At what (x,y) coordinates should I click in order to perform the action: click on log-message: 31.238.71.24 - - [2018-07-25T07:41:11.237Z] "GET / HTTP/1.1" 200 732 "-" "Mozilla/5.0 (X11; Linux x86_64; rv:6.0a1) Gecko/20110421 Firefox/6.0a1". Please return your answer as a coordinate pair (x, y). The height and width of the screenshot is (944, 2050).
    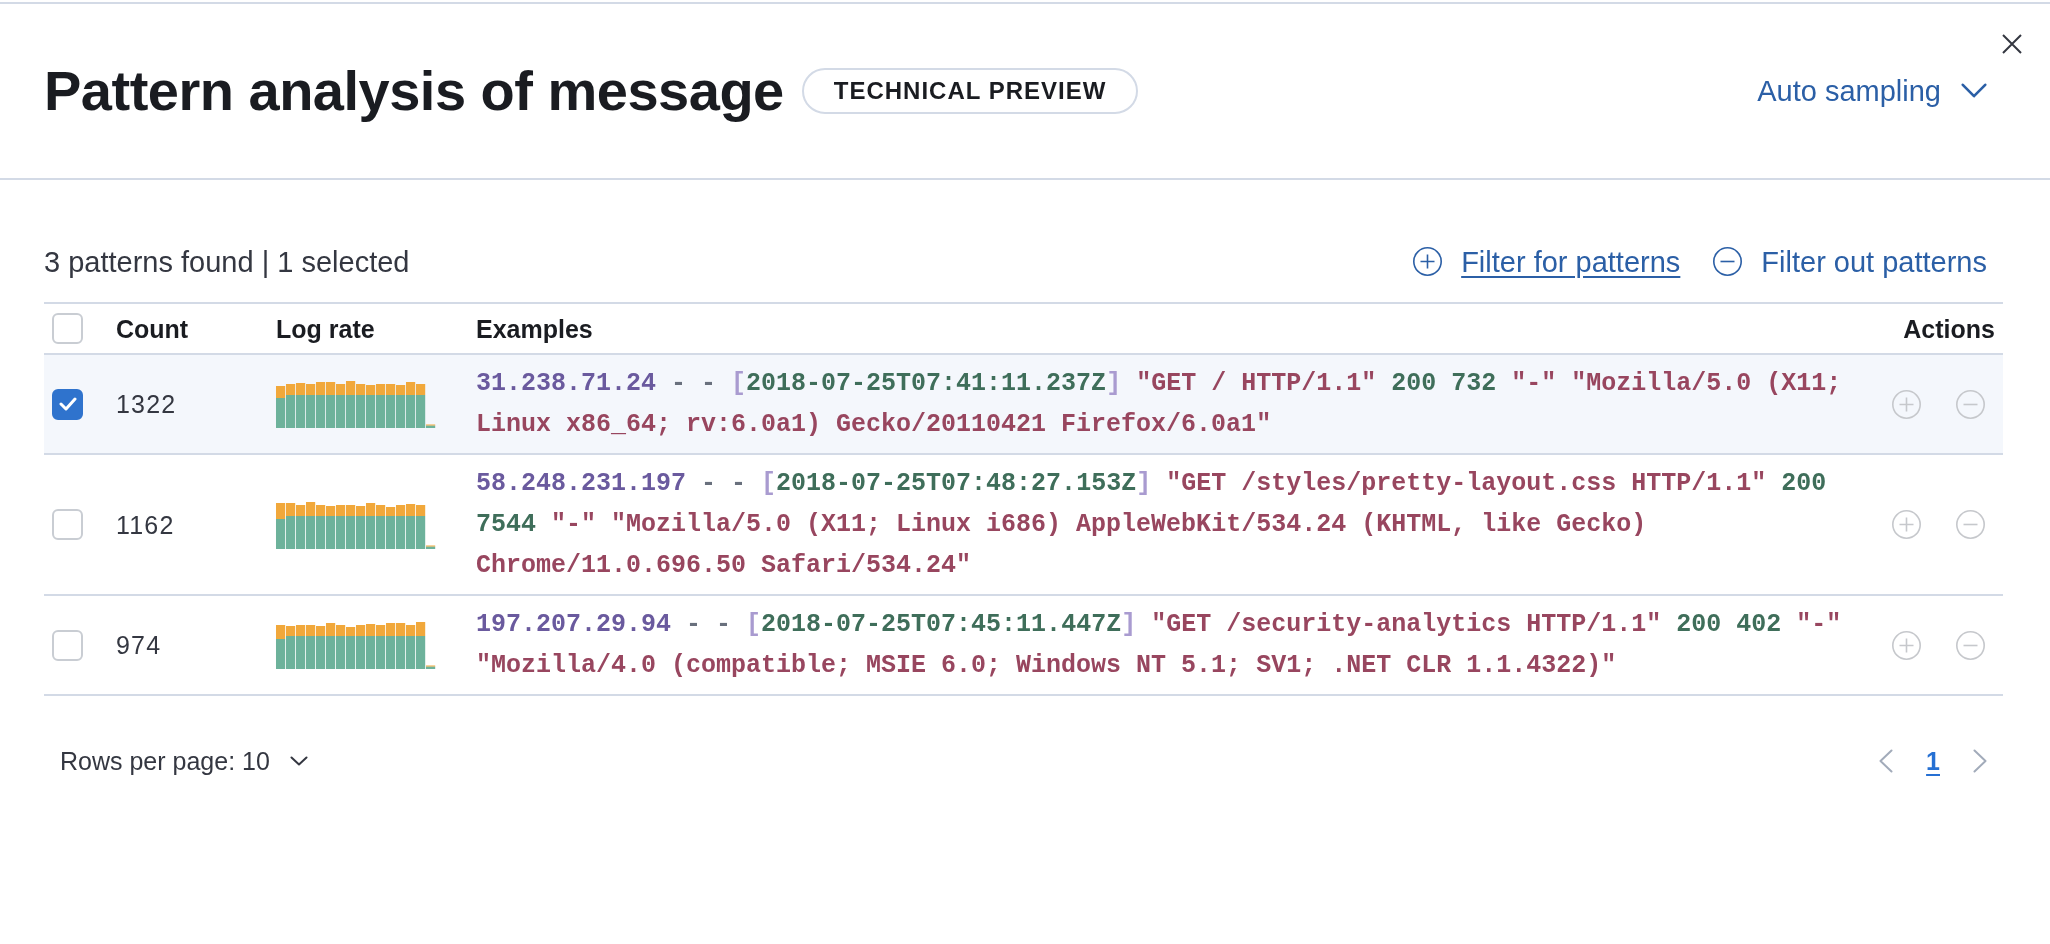
    Looking at the image, I should click on (1159, 404).